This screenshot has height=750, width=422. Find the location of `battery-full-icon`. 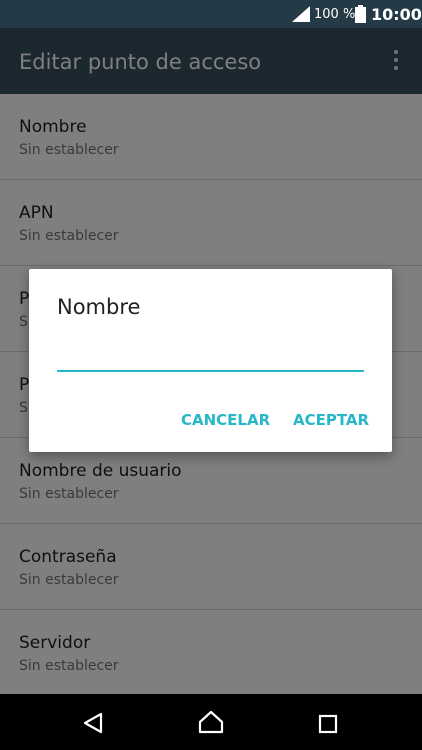

battery-full-icon is located at coordinates (360, 16).